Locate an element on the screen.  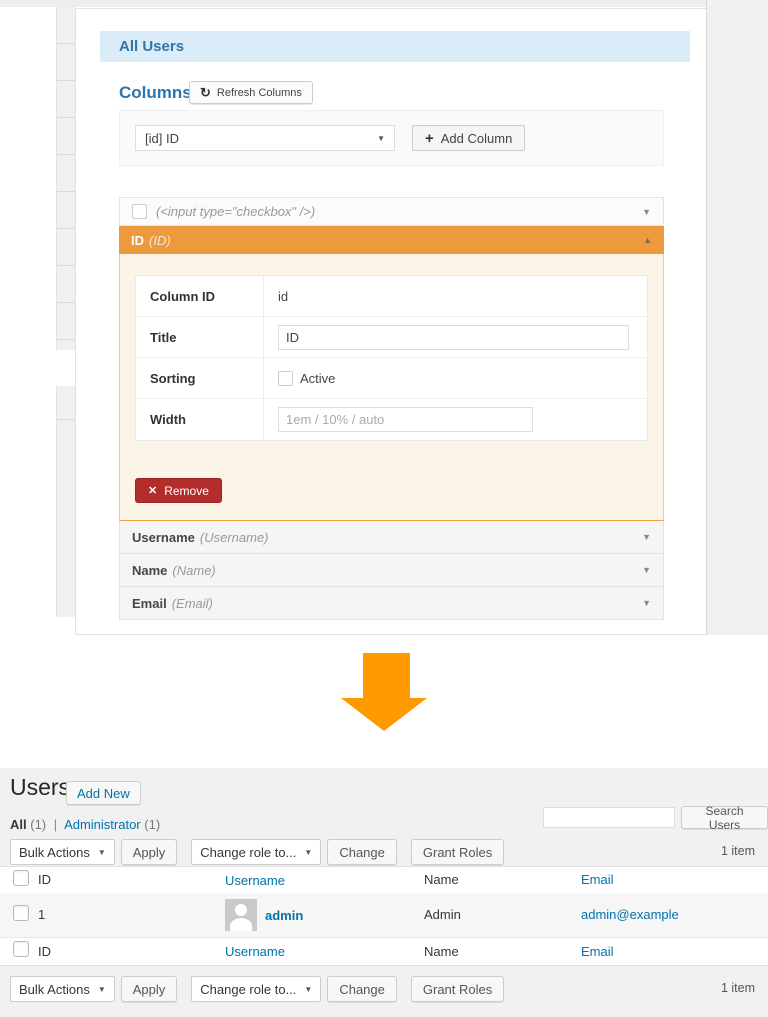
field-value: id is located at coordinates (283, 296).